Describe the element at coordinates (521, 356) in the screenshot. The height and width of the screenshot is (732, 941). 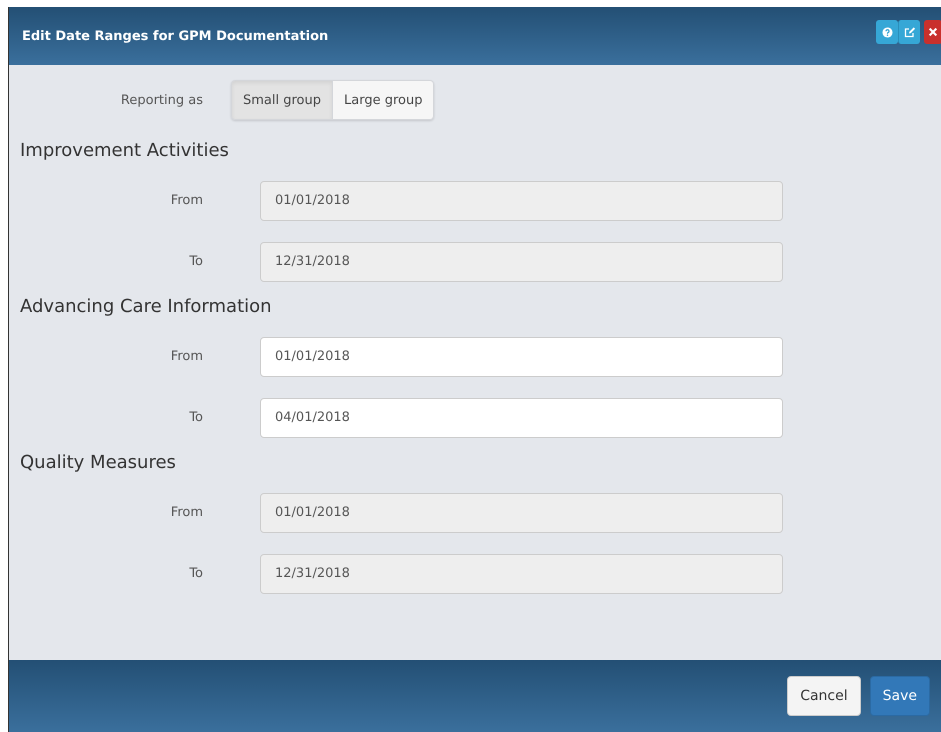
I see `date-field: 01/01/2018` at that location.